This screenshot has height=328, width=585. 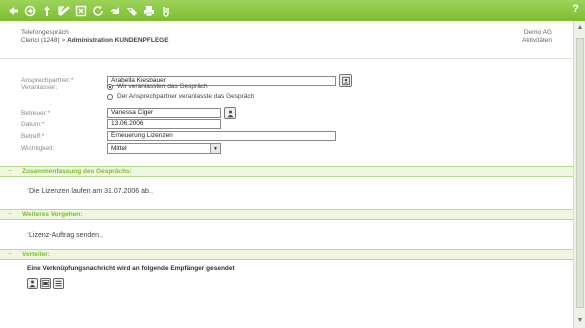 I want to click on date-field: 13.06.2006, so click(x=164, y=124).